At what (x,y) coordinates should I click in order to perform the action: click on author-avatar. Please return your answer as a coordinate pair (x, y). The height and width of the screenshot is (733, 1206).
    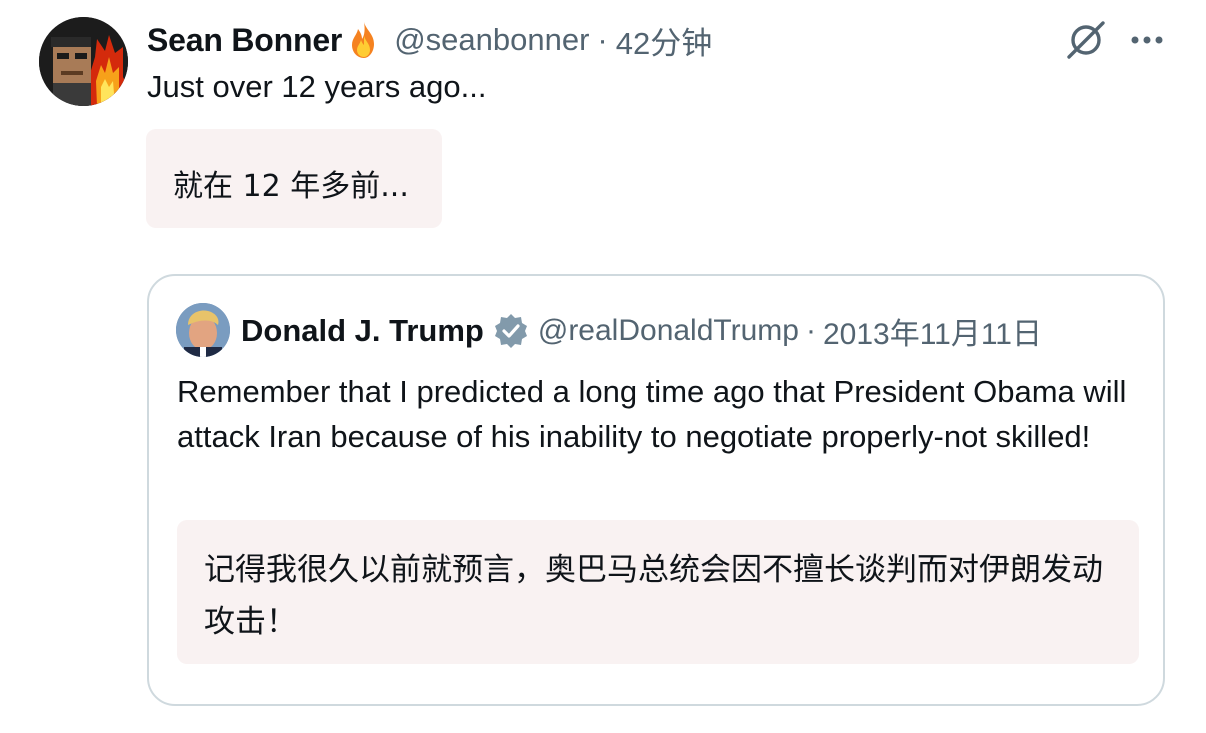
    Looking at the image, I should click on (83, 61).